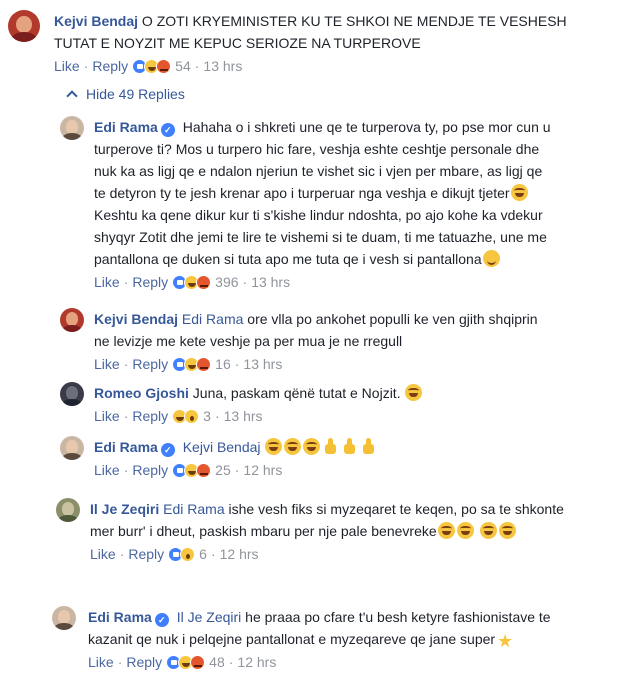 The height and width of the screenshot is (696, 620). I want to click on reaction-count: 16, so click(223, 364).